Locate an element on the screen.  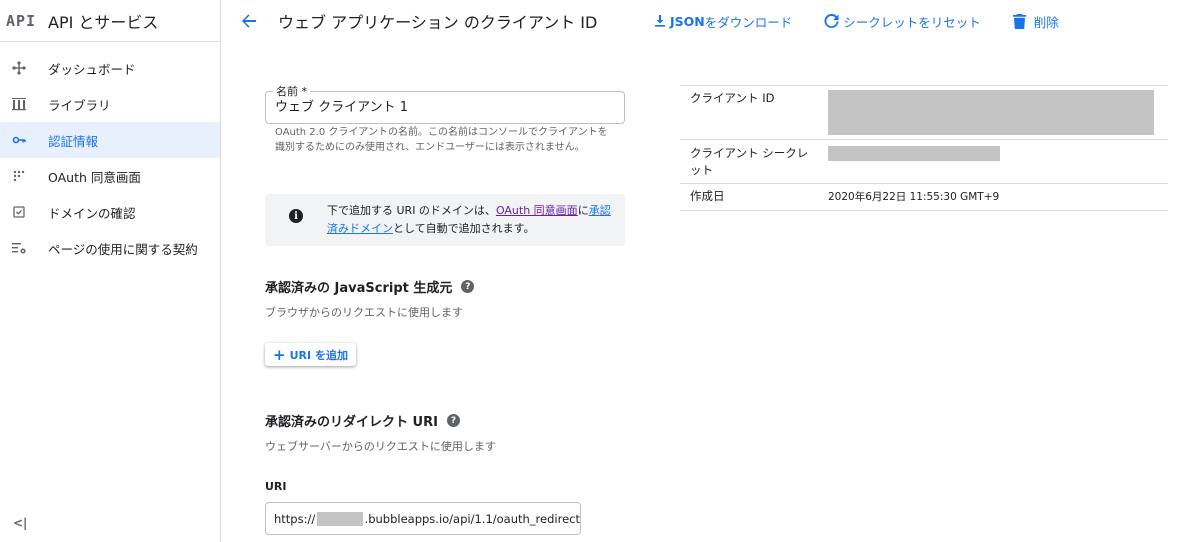
client-secret-label: クライアント シークレット is located at coordinates (749, 161).